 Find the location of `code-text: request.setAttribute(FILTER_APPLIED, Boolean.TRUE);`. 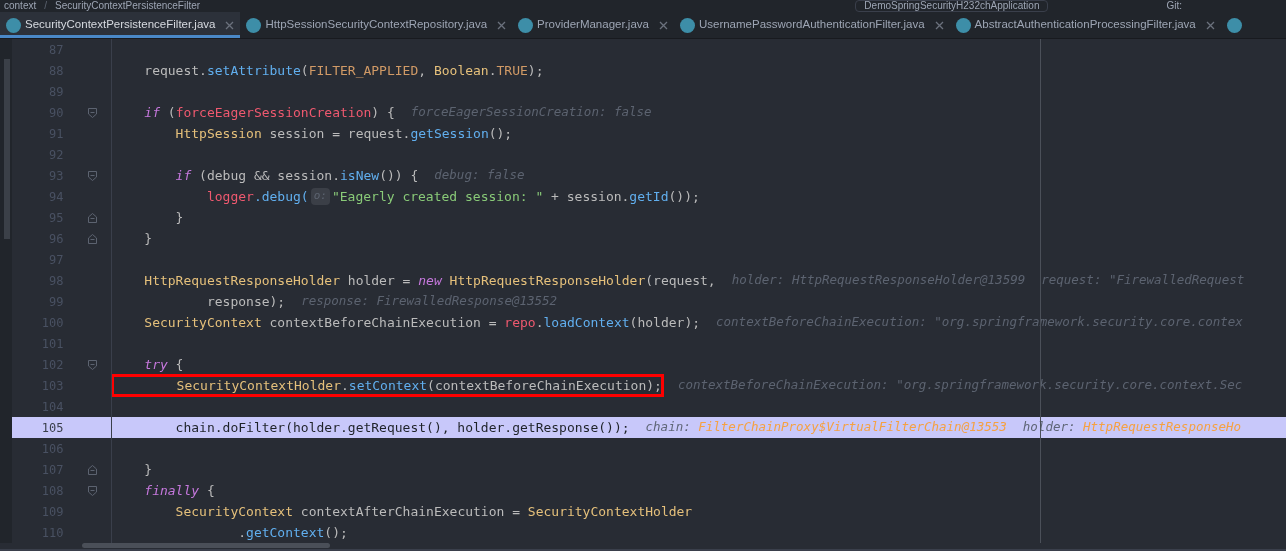

code-text: request.setAttribute(FILTER_APPLIED, Boolean.TRUE); is located at coordinates (343, 70).